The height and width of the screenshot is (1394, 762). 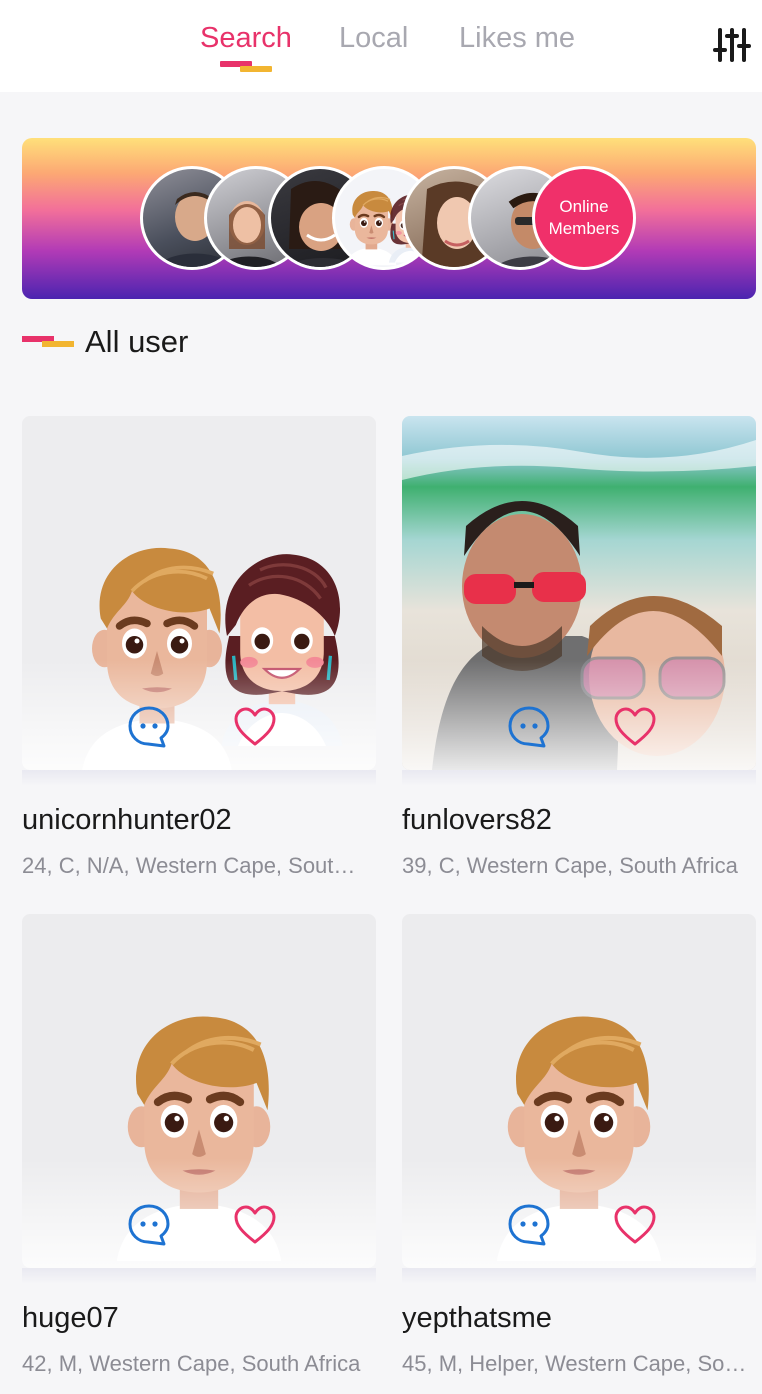 What do you see at coordinates (246, 38) in the screenshot?
I see `tab-search: Search` at bounding box center [246, 38].